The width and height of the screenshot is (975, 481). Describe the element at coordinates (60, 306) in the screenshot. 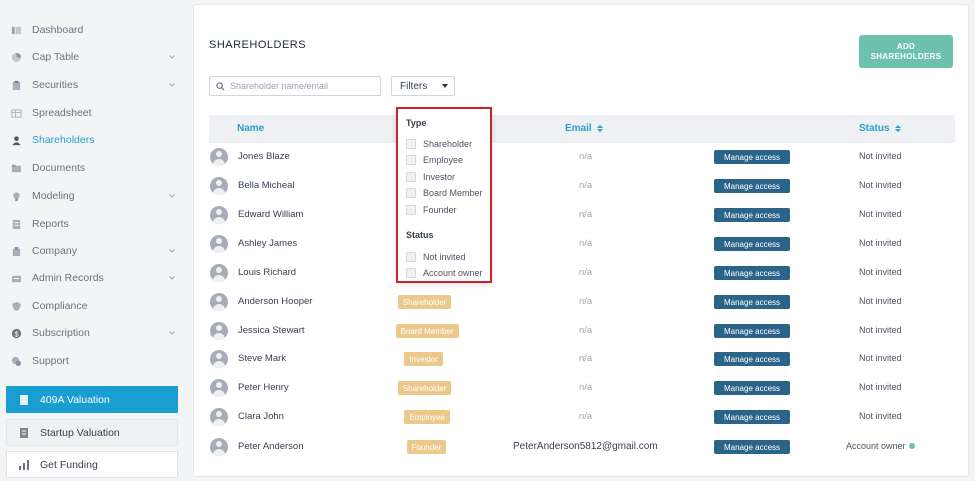

I see `sidebar-item-label: Compliance` at that location.